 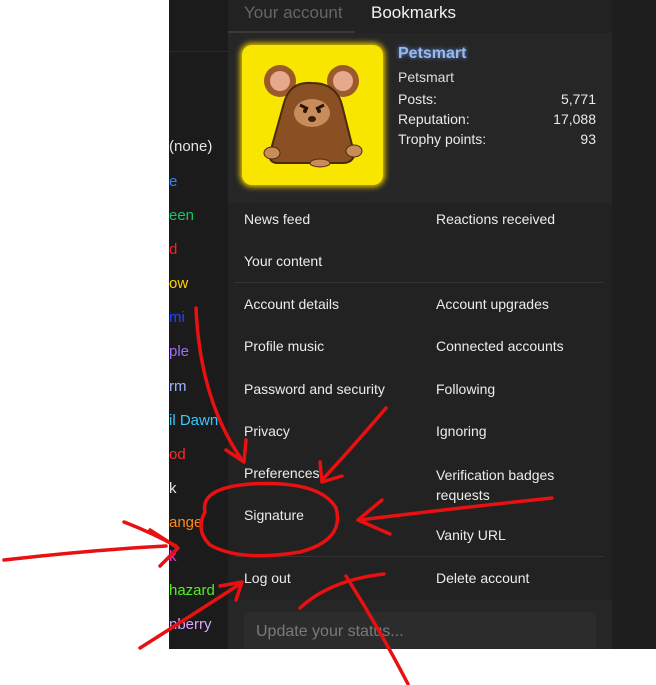 What do you see at coordinates (267, 431) in the screenshot?
I see `privacy-link: Privacy` at bounding box center [267, 431].